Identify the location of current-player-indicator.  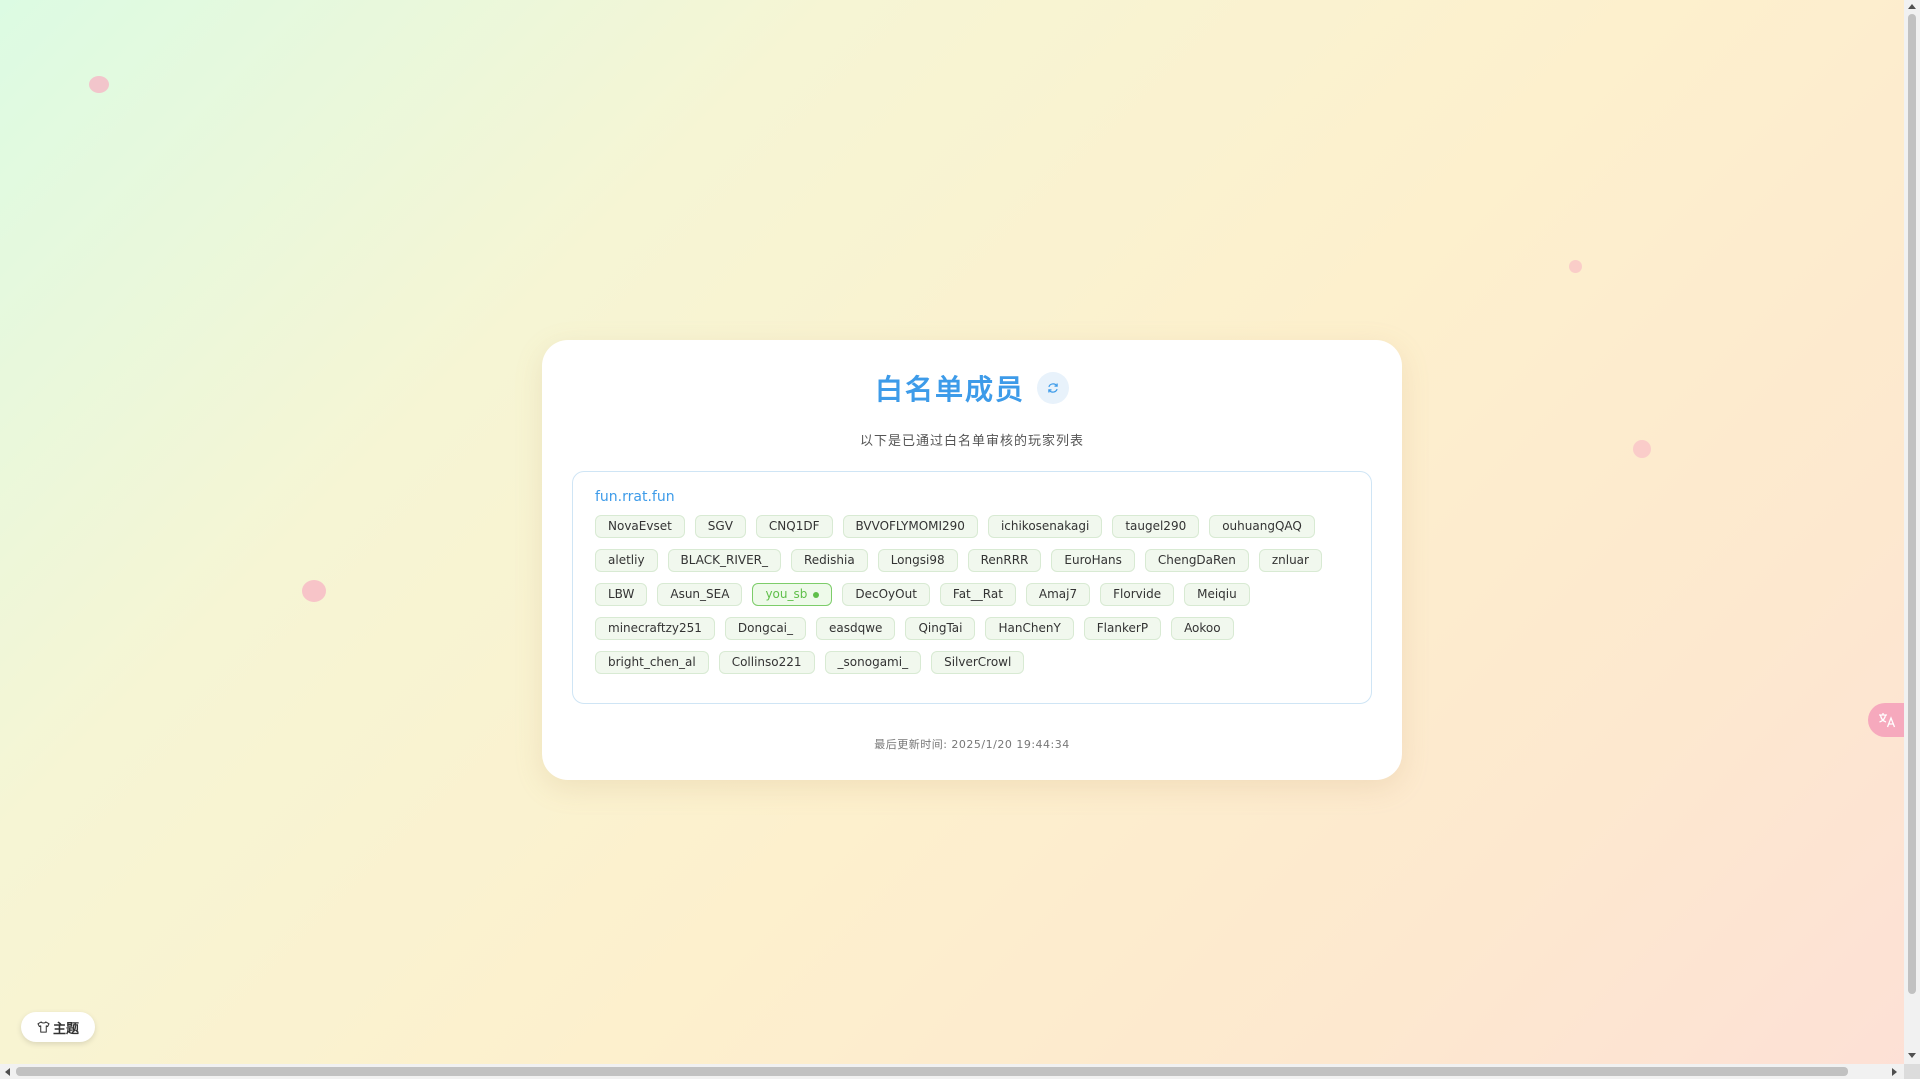
(816, 594).